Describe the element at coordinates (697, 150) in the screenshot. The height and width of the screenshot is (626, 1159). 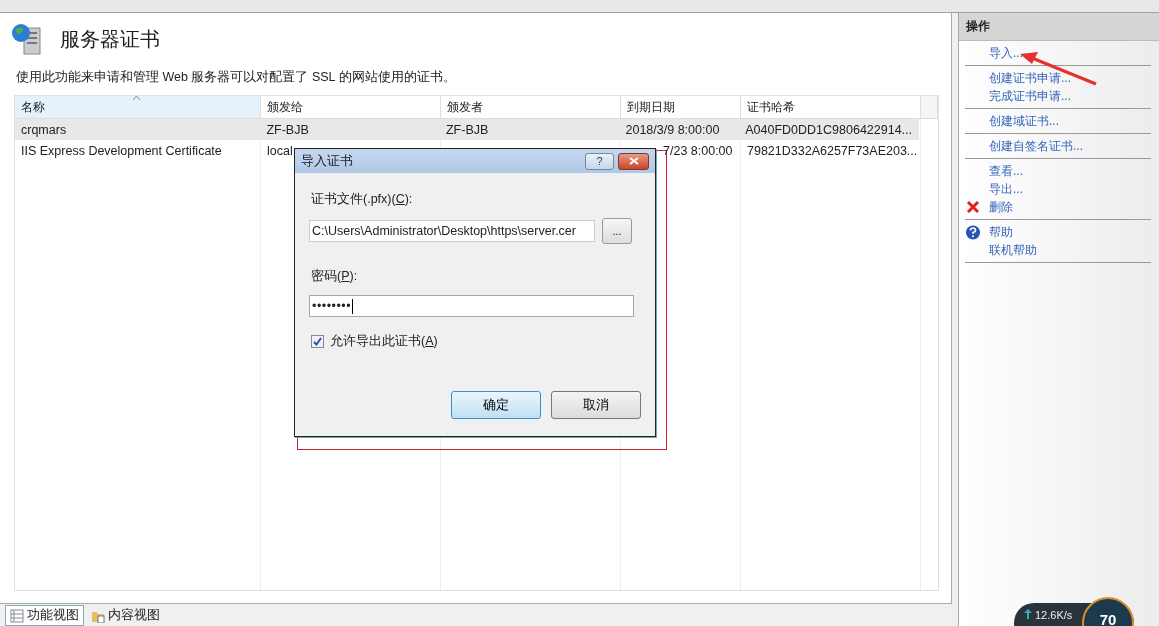
I see `table-cell-text: 7/23 8:00:00` at that location.